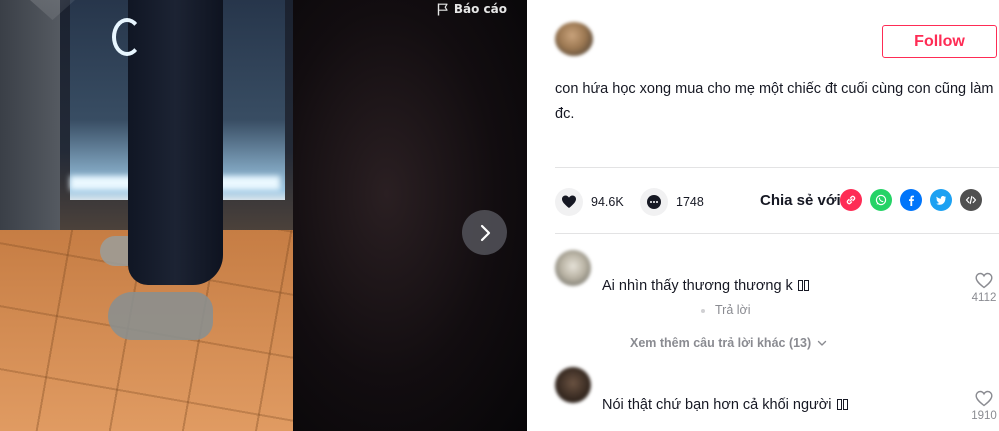  What do you see at coordinates (705, 286) in the screenshot?
I see `comment-text: Ai nhìn thấy thương thương k` at bounding box center [705, 286].